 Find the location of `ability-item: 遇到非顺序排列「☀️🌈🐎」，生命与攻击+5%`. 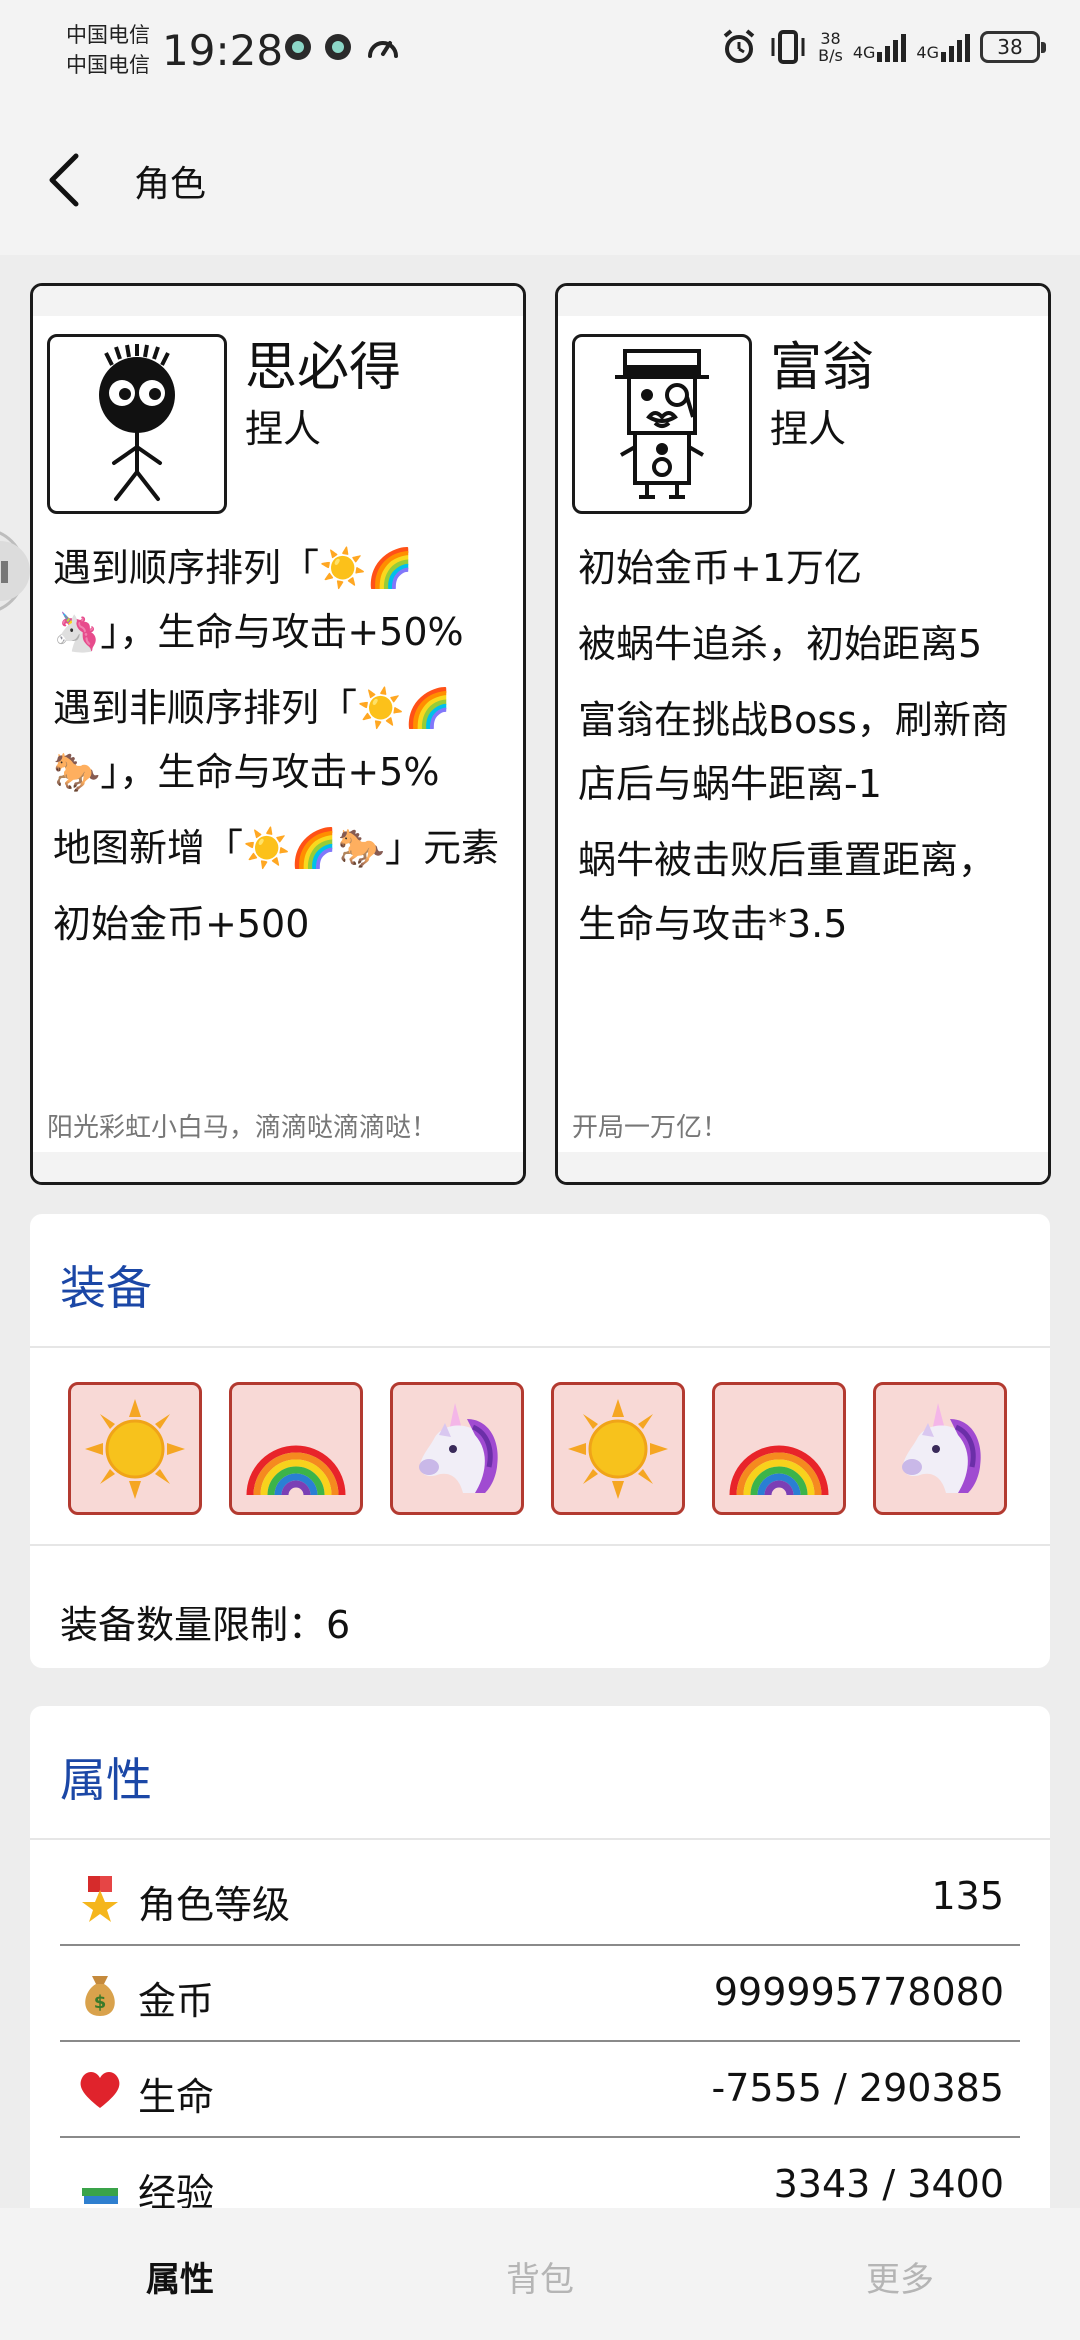

ability-item: 遇到非顺序排列「☀️🌈🐎」，生命与攻击+5% is located at coordinates (252, 740).